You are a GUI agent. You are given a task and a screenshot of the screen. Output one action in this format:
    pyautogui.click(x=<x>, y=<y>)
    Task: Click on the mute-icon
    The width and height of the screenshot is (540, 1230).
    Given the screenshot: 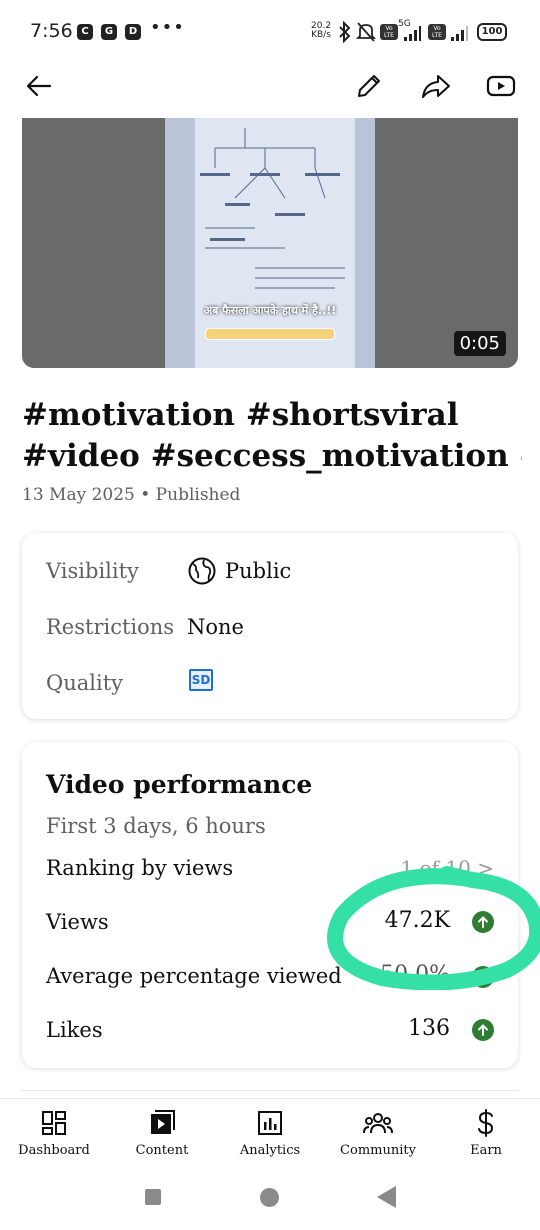 What is the action you would take?
    pyautogui.click(x=366, y=32)
    